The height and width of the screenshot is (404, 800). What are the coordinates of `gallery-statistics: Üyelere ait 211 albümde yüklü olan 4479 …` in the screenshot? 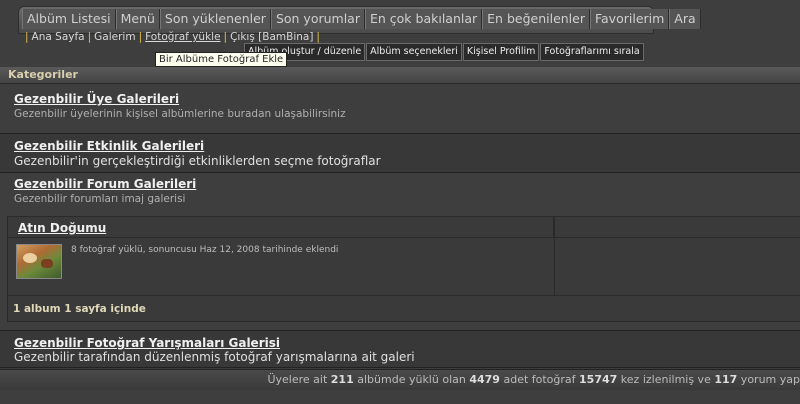 It's located at (400, 379).